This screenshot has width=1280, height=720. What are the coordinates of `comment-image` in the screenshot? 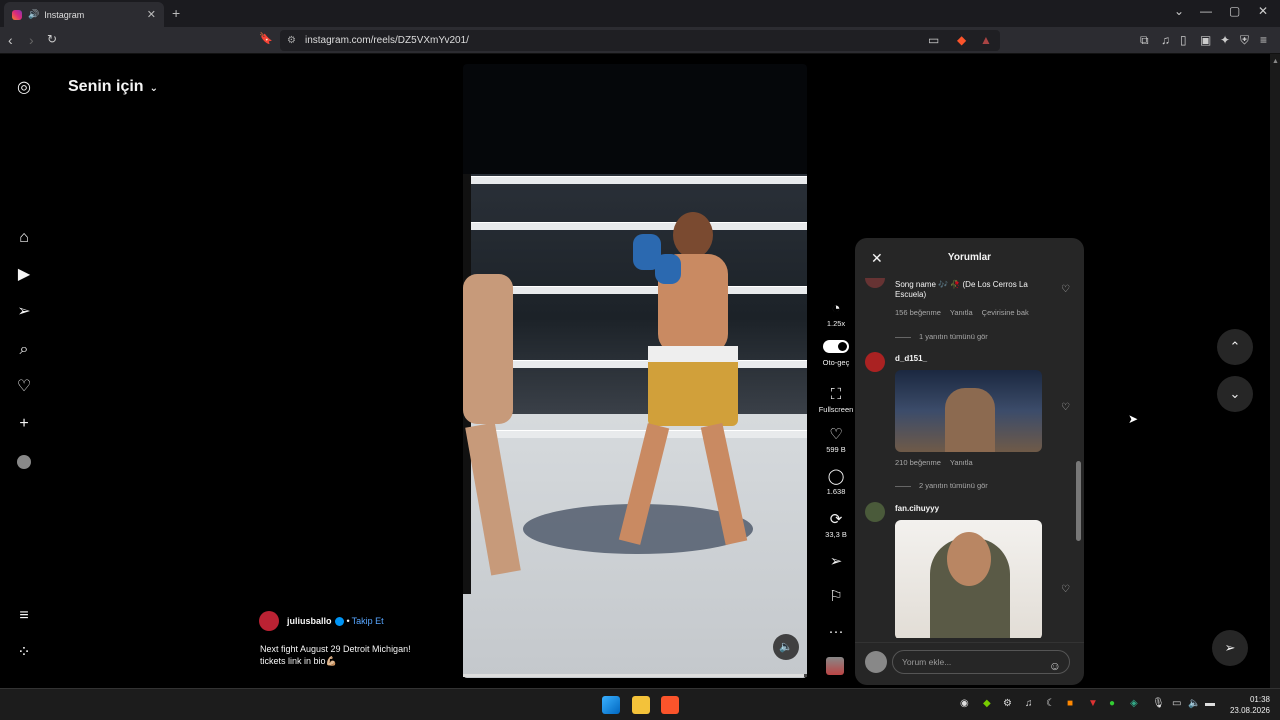 It's located at (968, 411).